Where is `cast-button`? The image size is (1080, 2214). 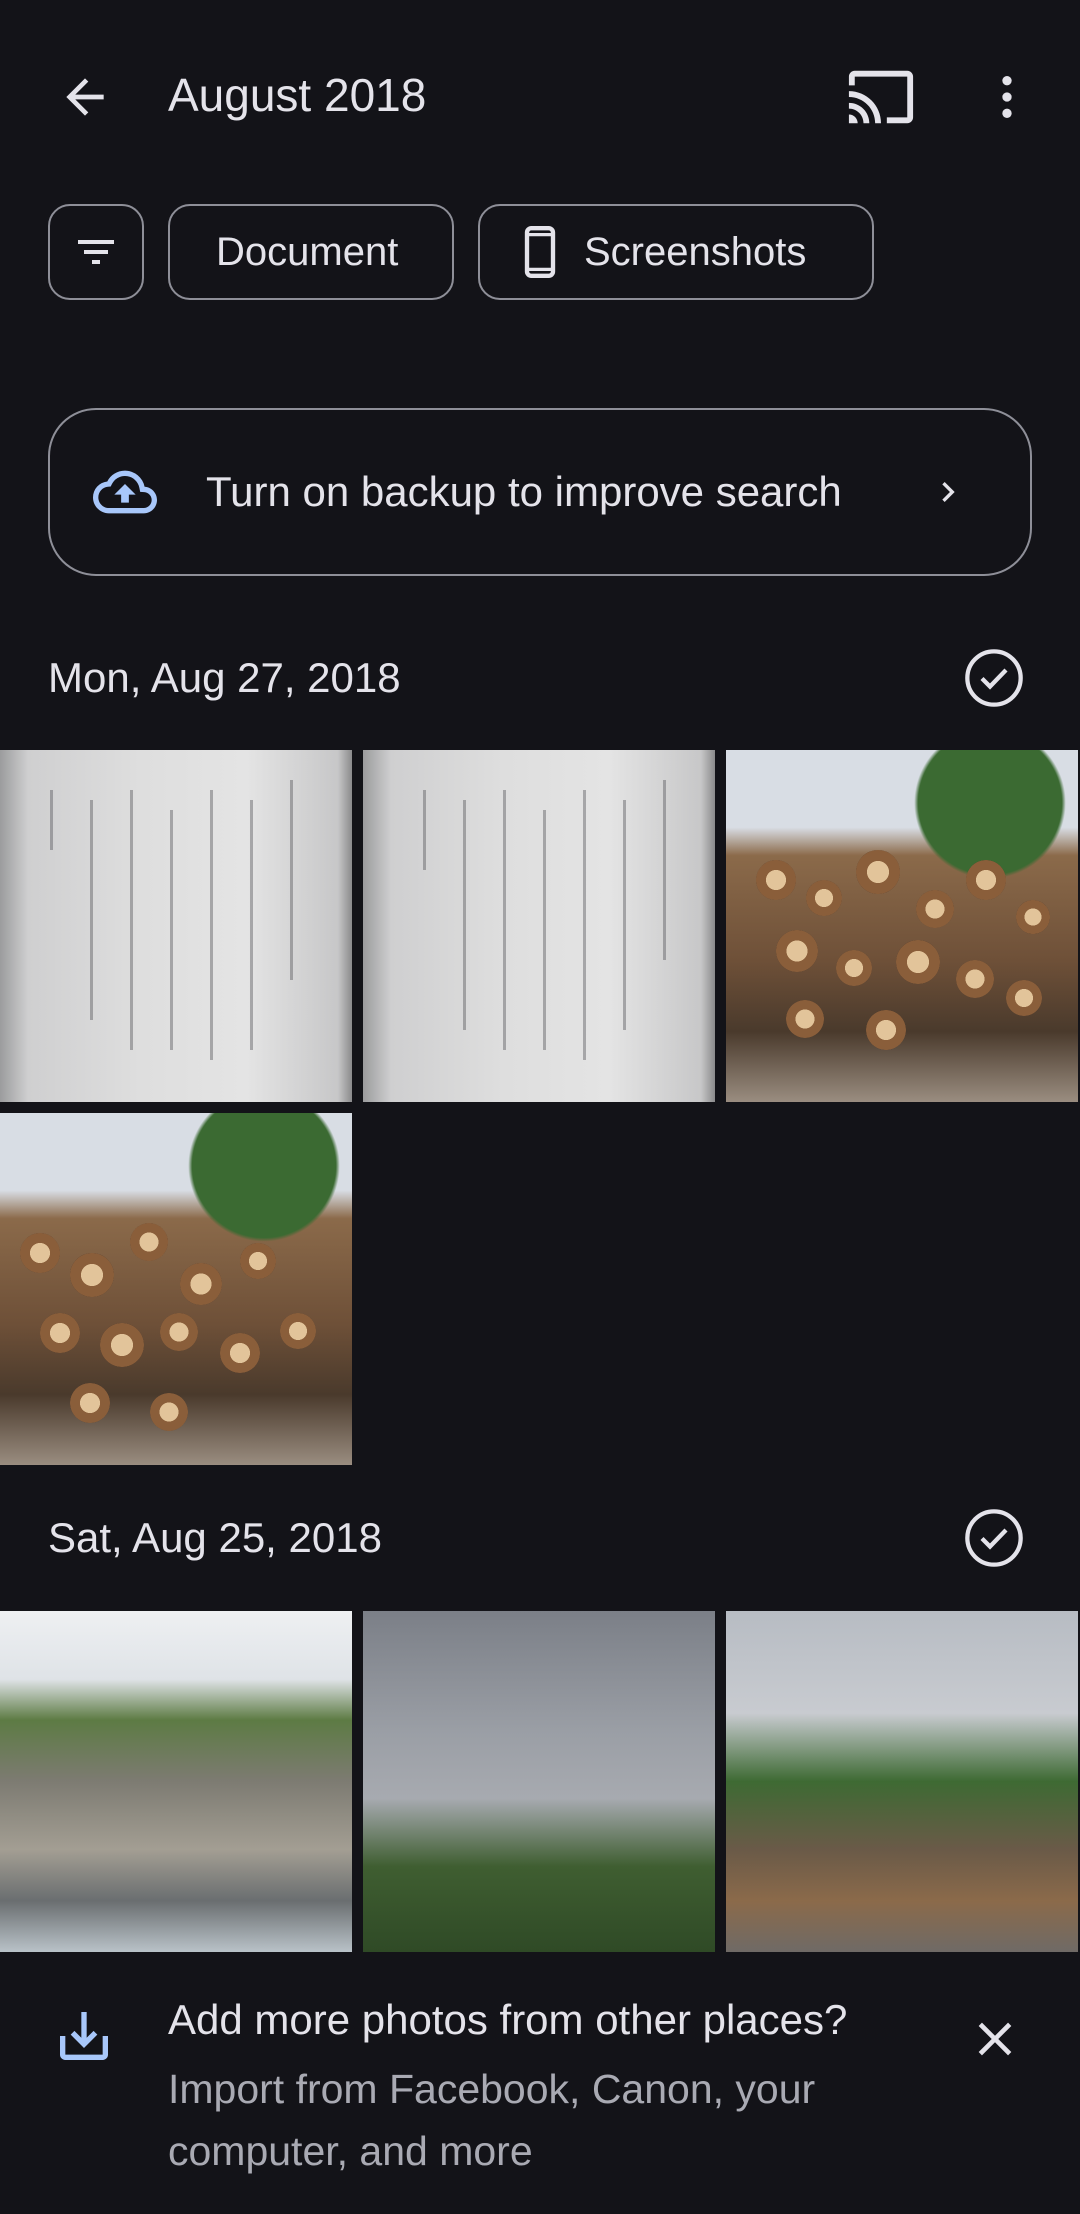
cast-button is located at coordinates (881, 97).